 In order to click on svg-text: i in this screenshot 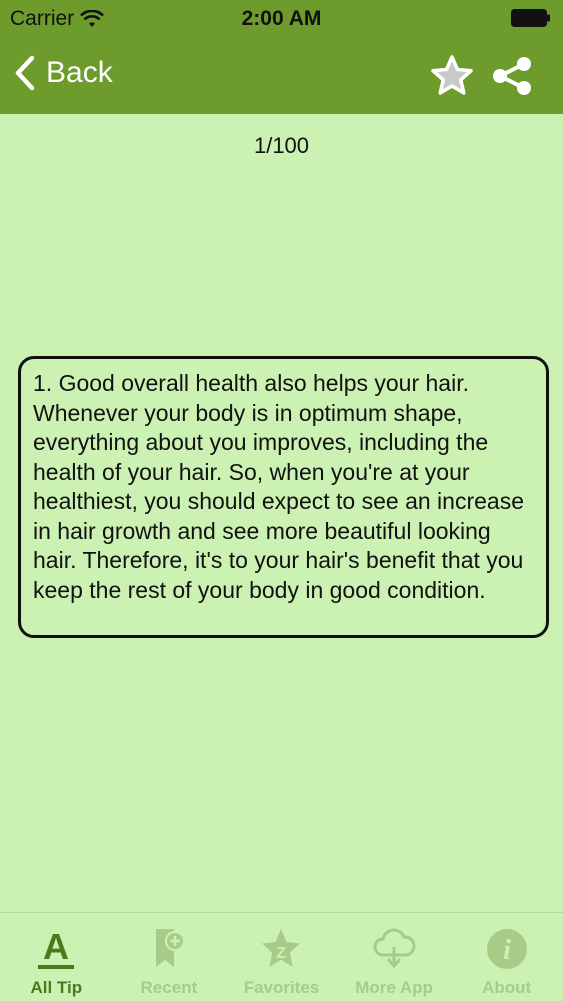, I will do `click(507, 950)`.